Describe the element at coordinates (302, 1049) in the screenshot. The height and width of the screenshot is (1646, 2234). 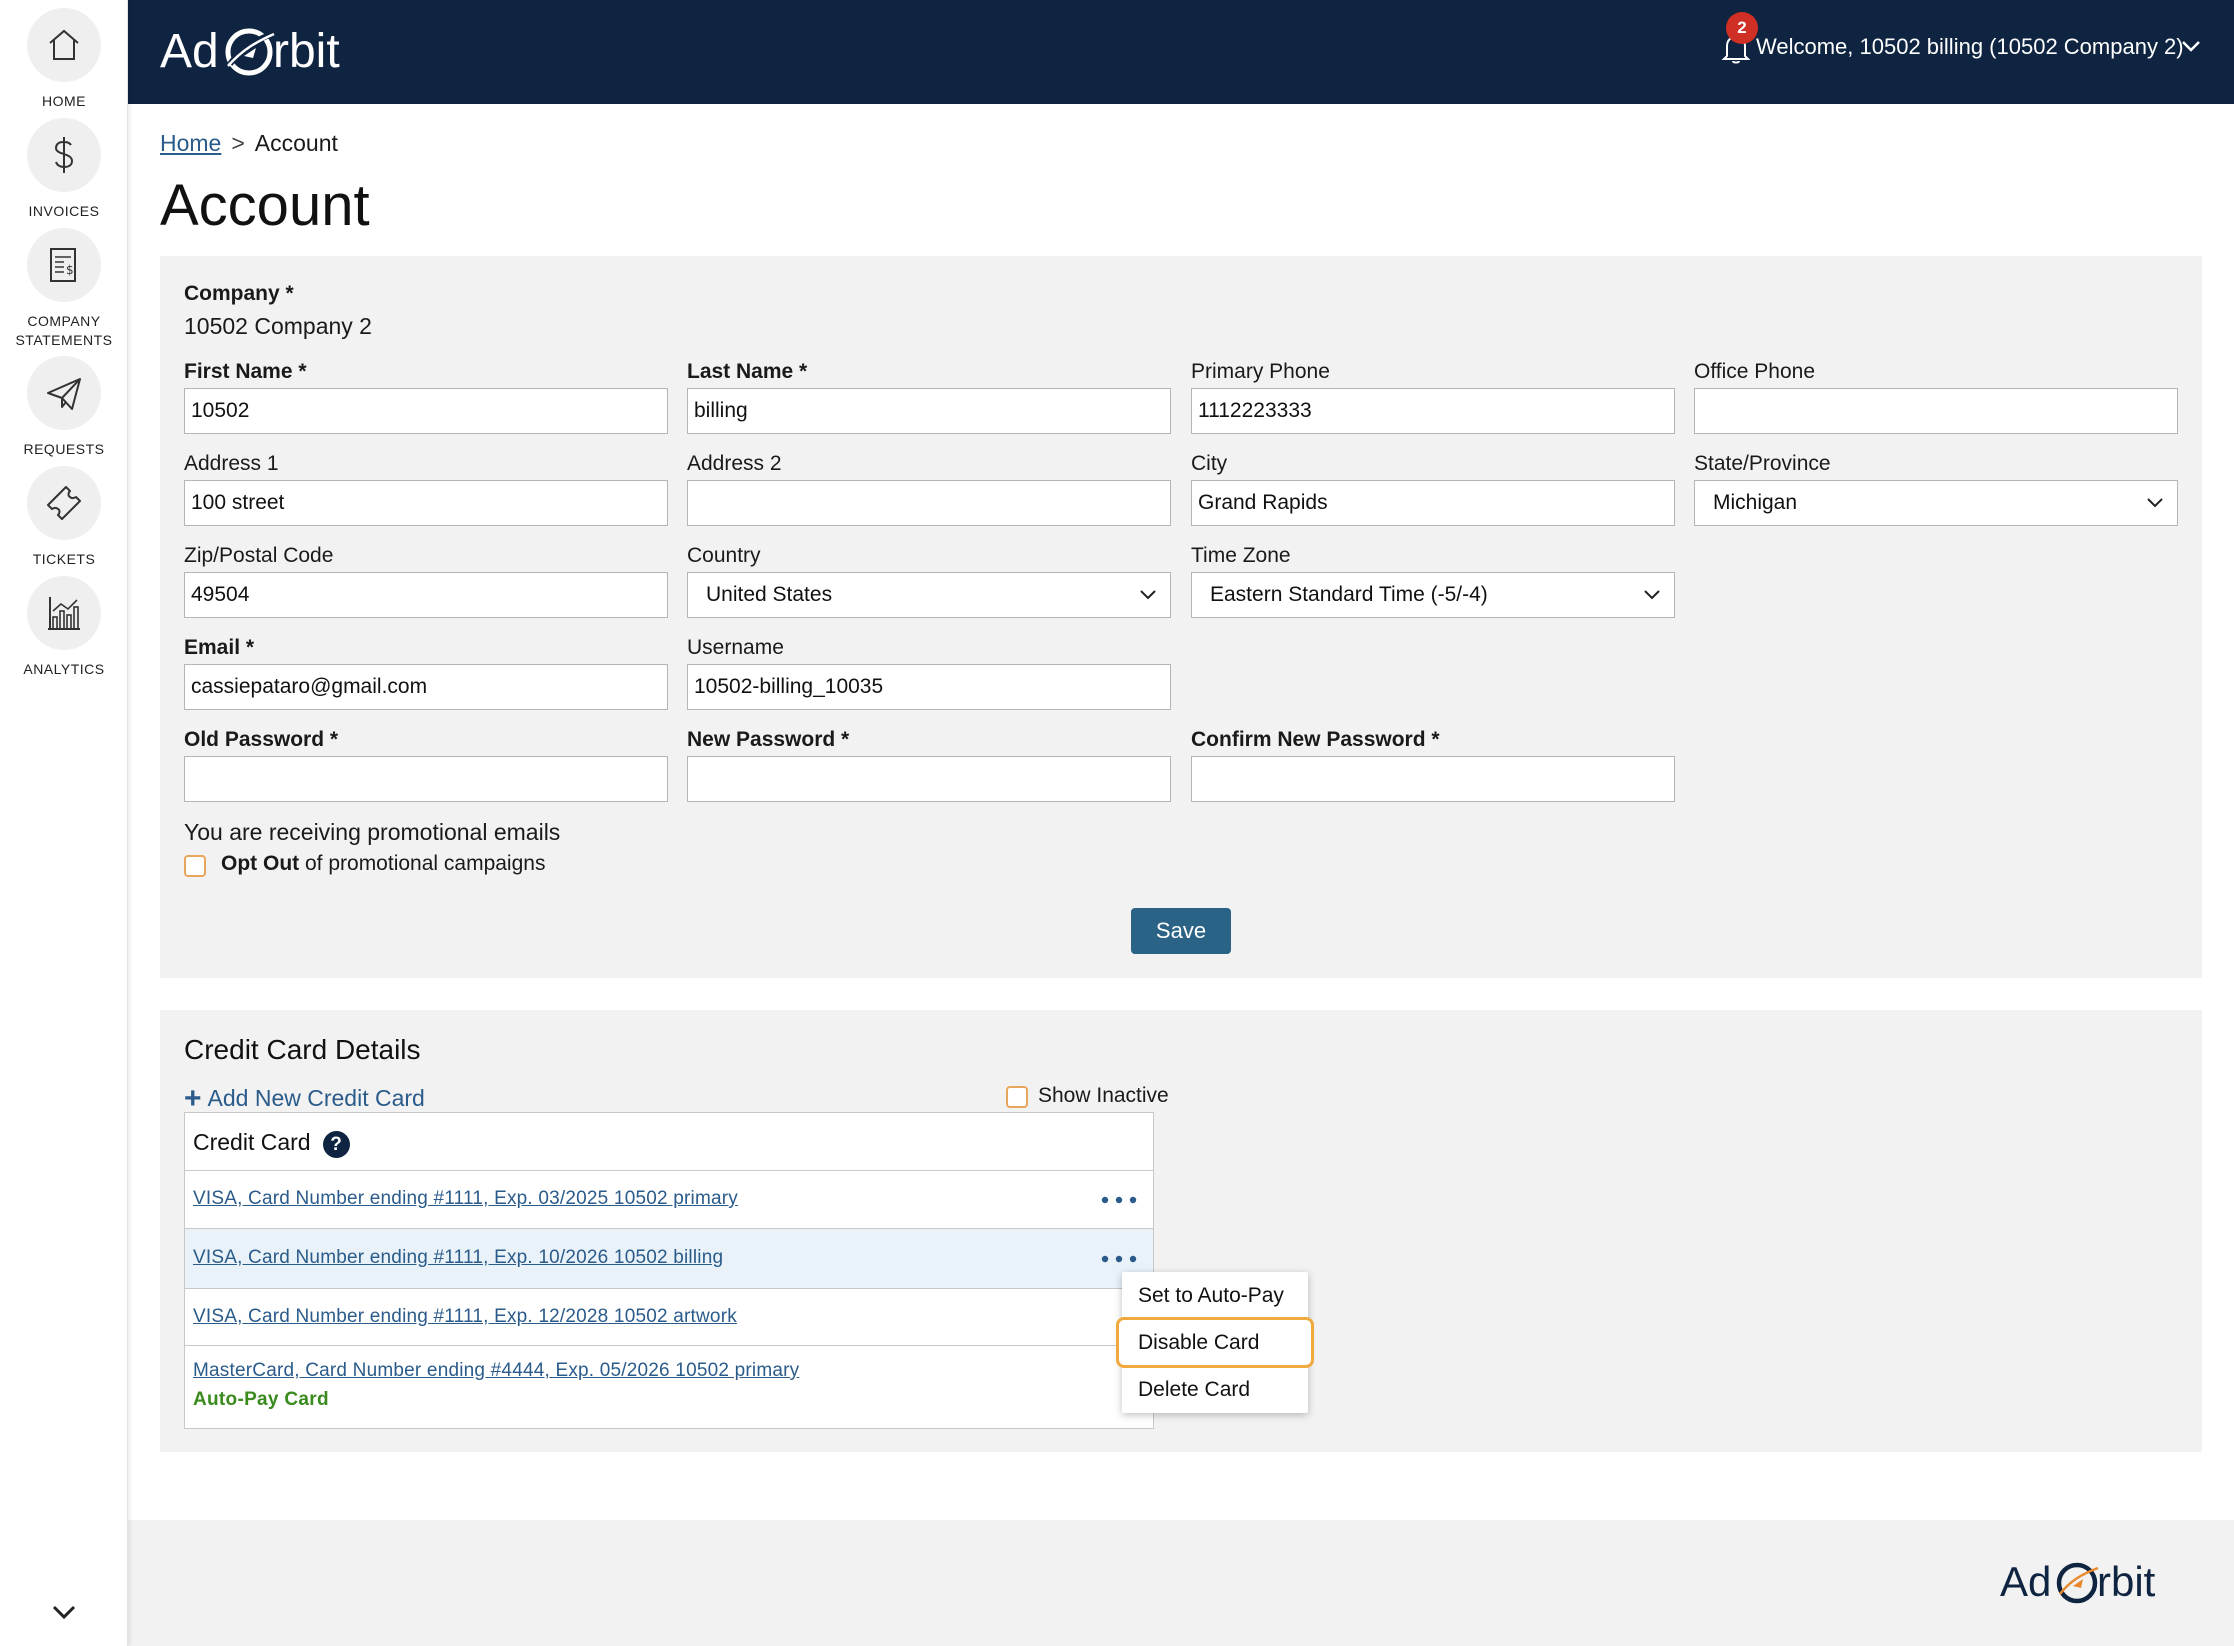
I see `credit-card-title: Credit Card Details` at that location.